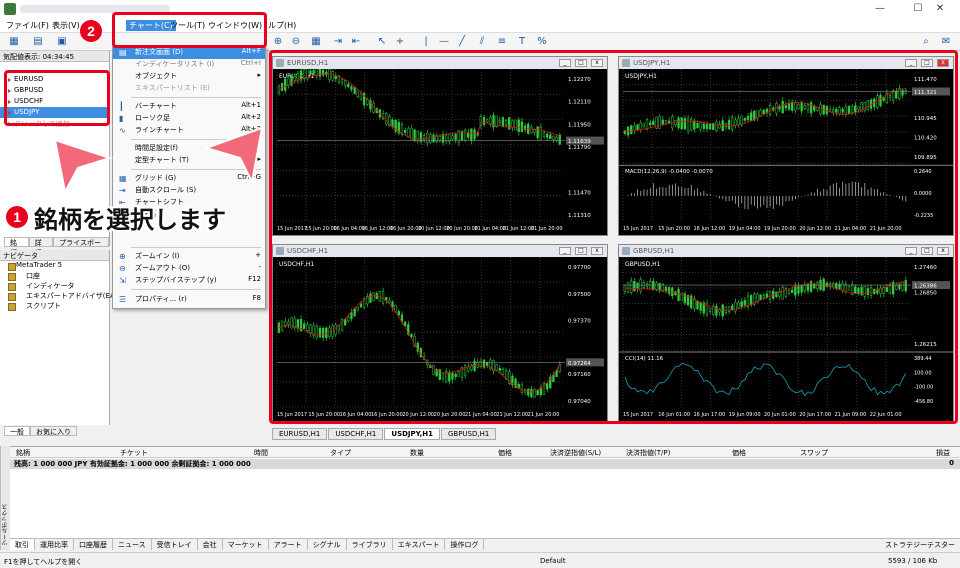 The height and width of the screenshot is (568, 960). Describe the element at coordinates (233, 156) in the screenshot. I see `arrow-to-chart-icon` at that location.